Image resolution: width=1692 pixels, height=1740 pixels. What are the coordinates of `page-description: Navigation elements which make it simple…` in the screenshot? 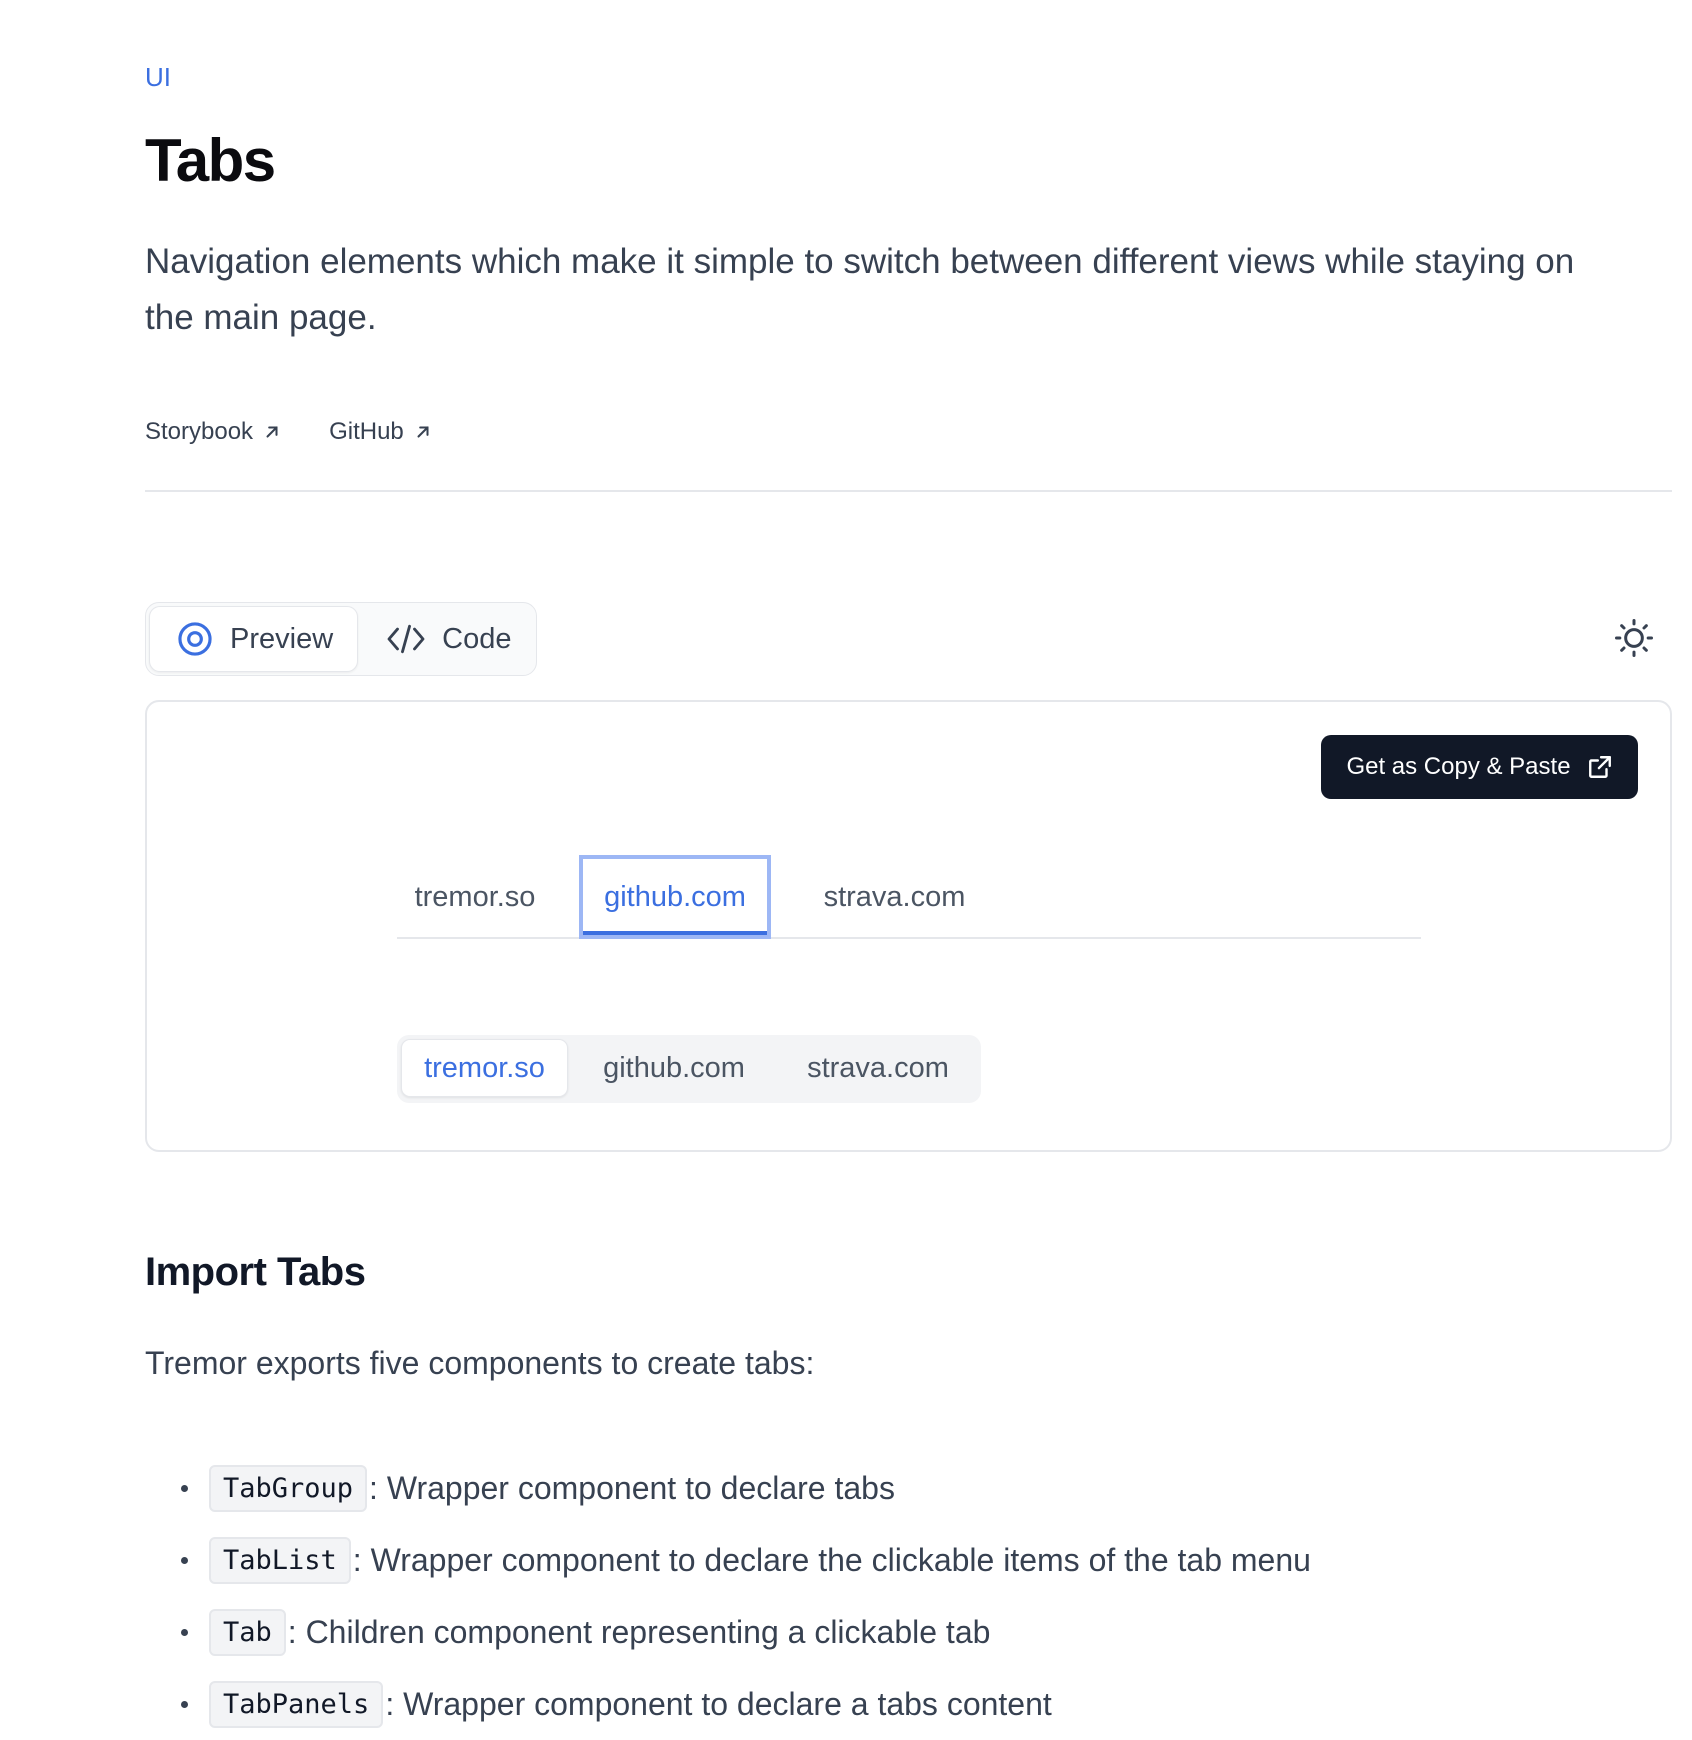 It's located at (860, 289).